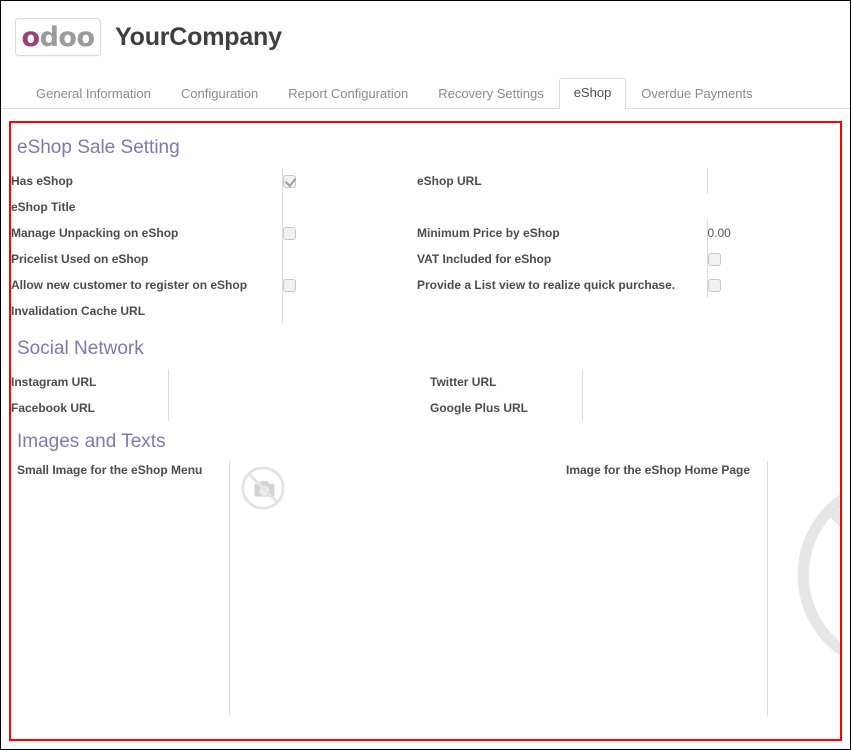 This screenshot has height=750, width=851. What do you see at coordinates (289, 285) in the screenshot?
I see `allow-new-customer-checkbox` at bounding box center [289, 285].